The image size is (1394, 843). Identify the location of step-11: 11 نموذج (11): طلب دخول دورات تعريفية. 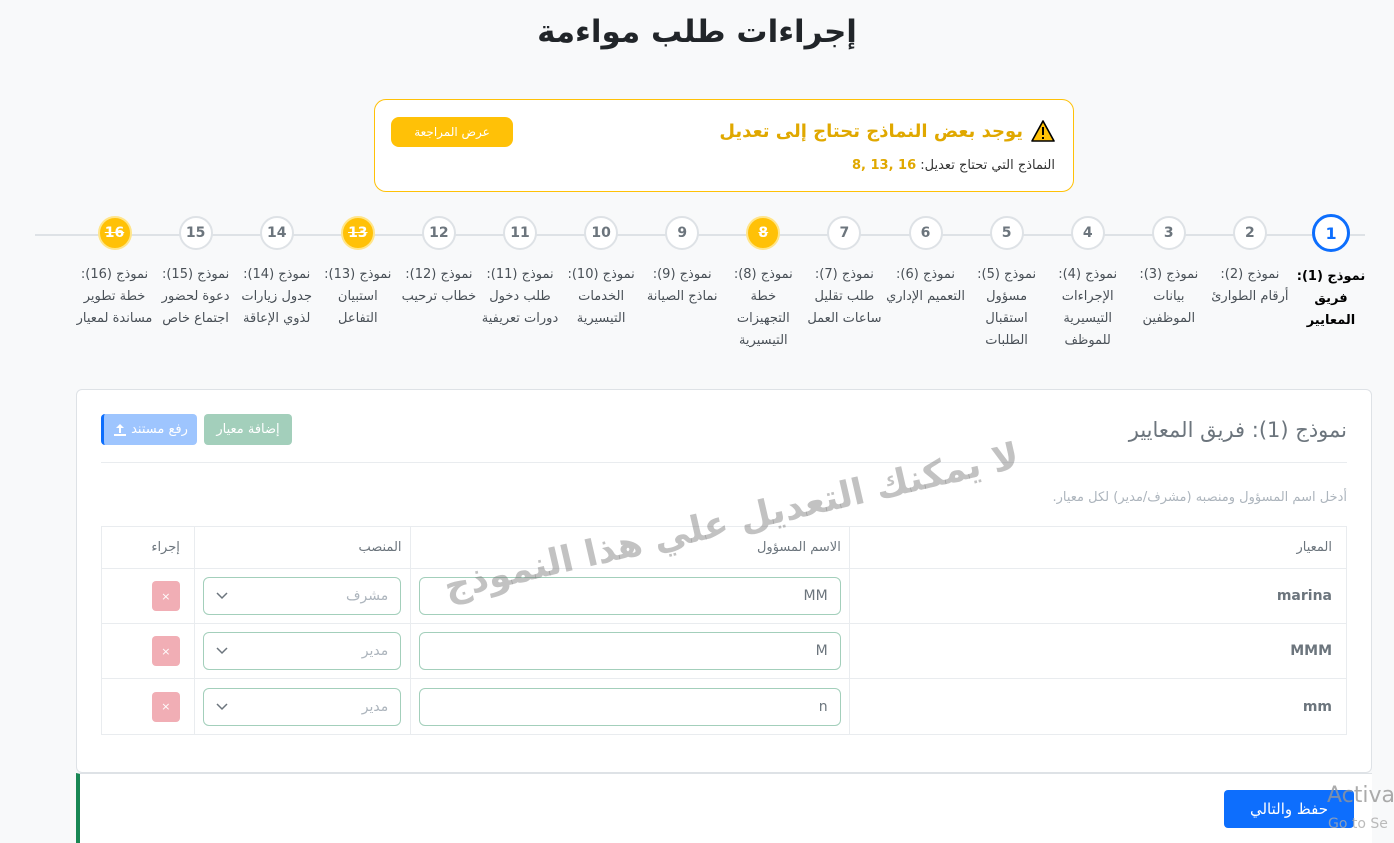
(520, 273).